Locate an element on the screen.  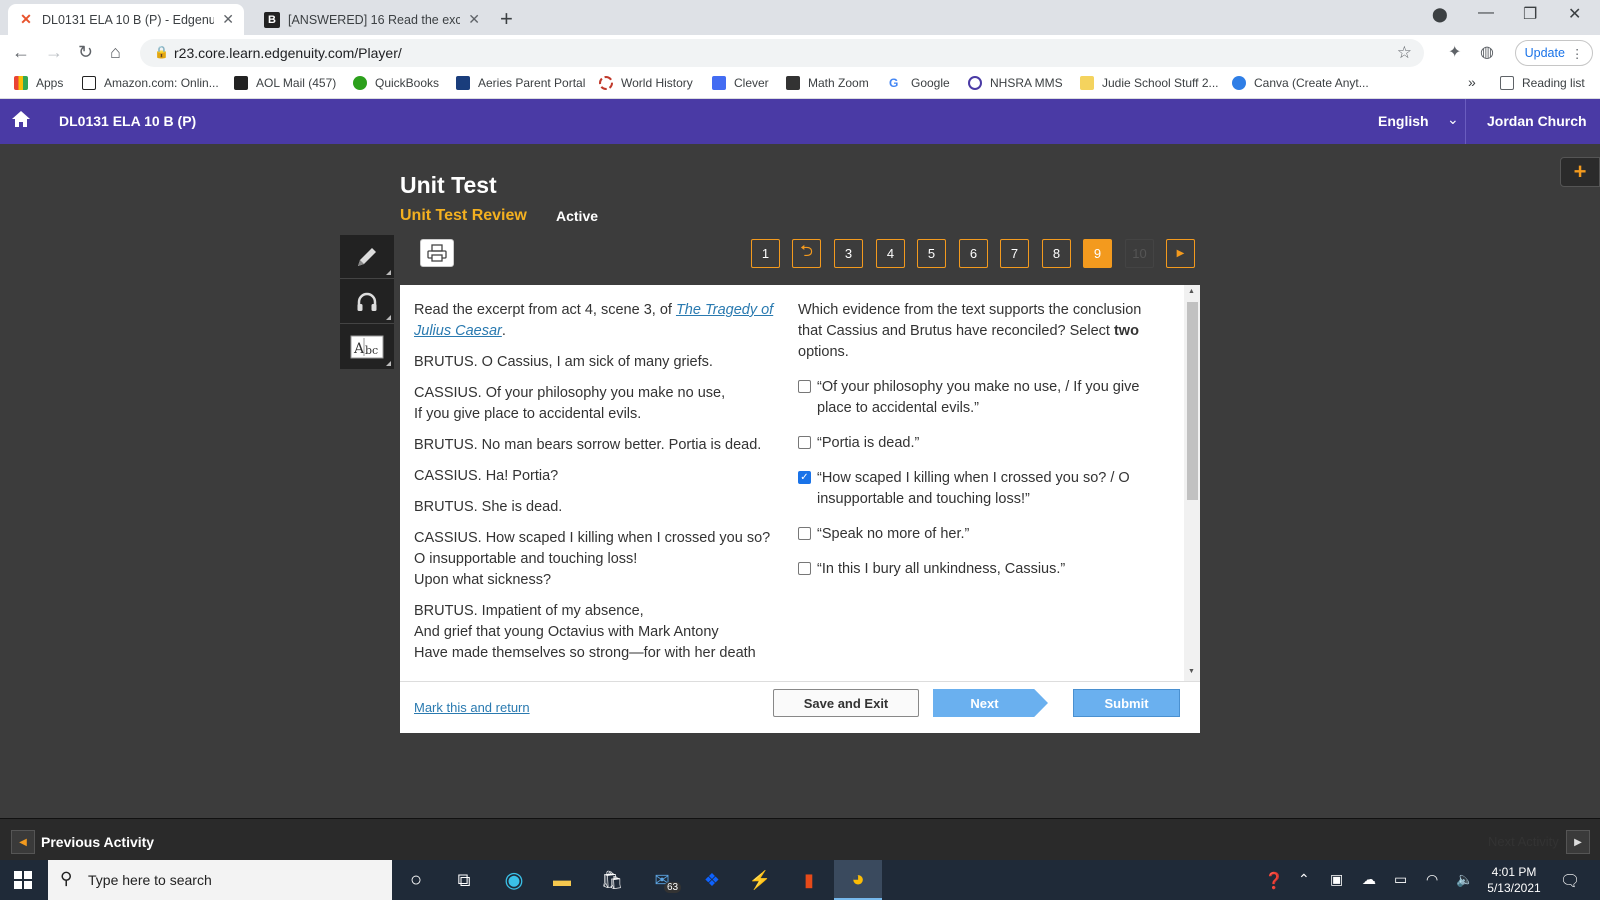
scroll-up-icon: ▲ is located at coordinates (1191, 291).